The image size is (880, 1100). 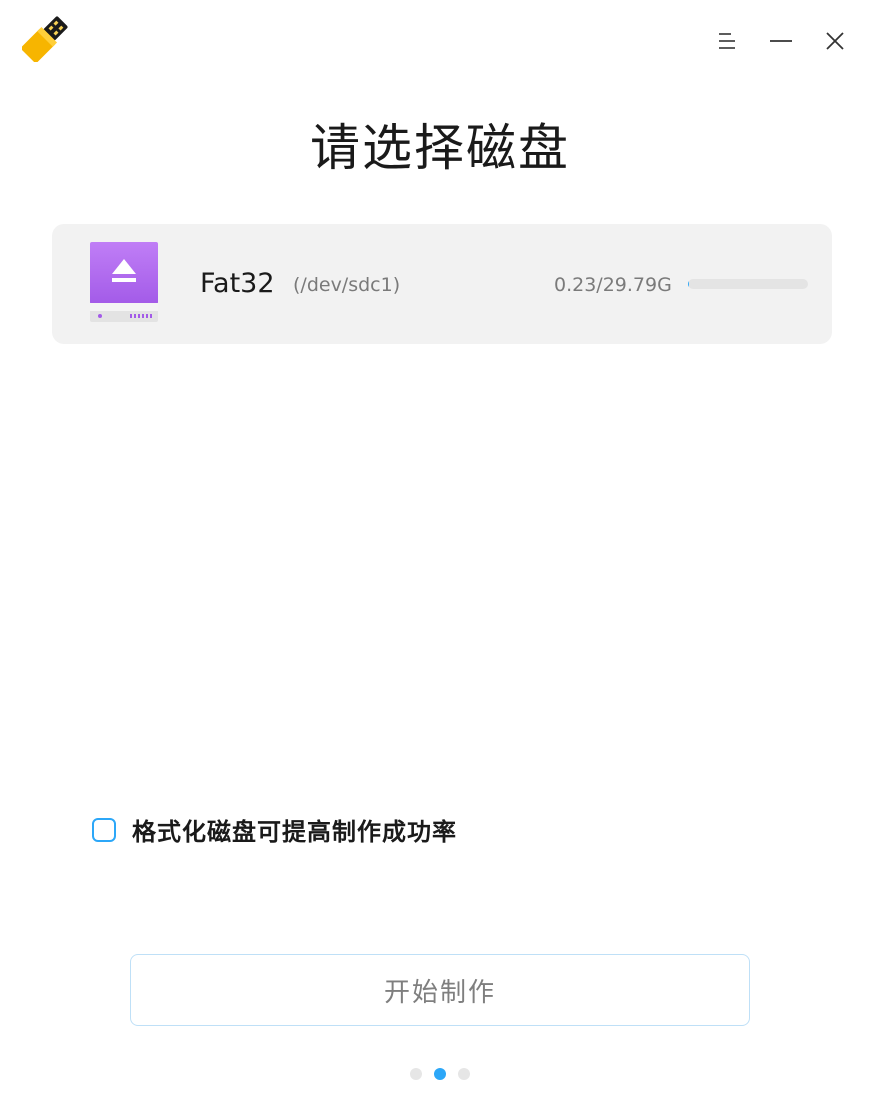 I want to click on menu-icon, so click(x=727, y=41).